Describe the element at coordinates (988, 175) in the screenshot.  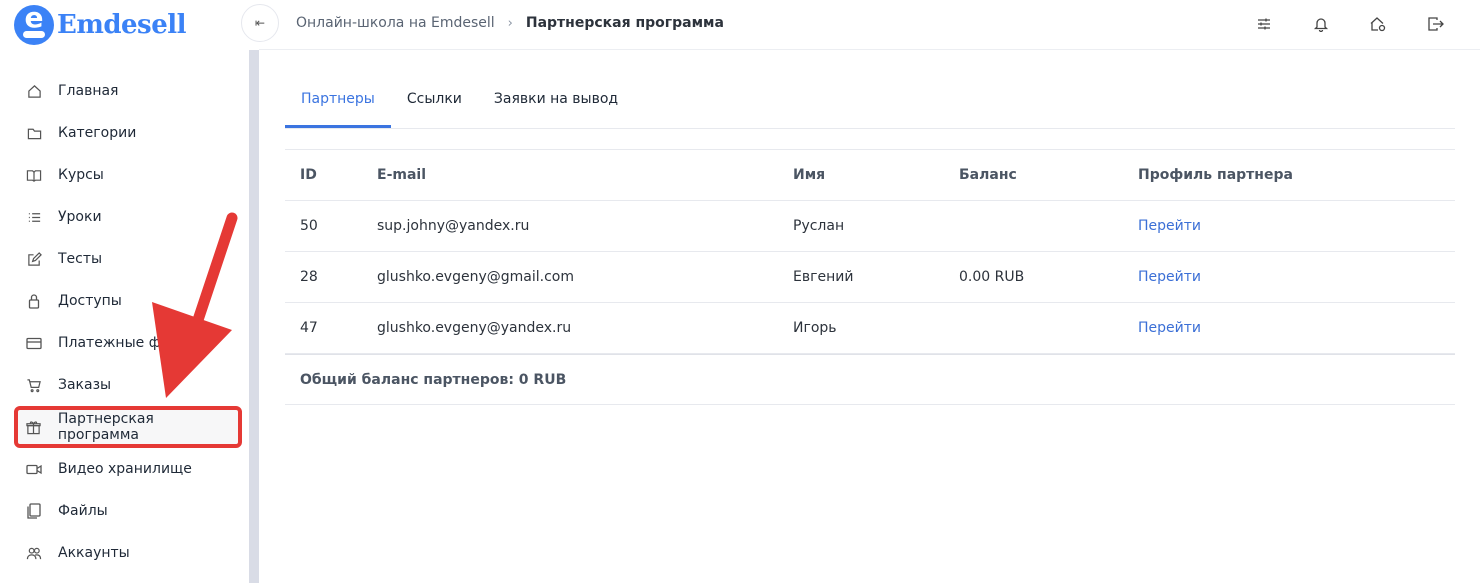
I see `column-header-balance: Баланс` at that location.